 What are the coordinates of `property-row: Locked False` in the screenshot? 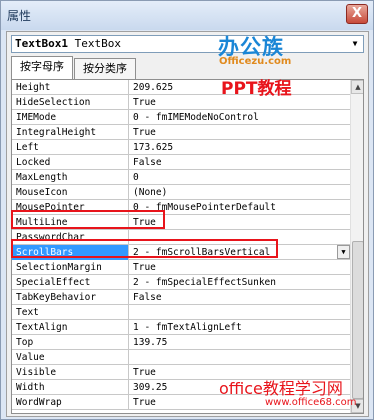 It's located at (181, 162).